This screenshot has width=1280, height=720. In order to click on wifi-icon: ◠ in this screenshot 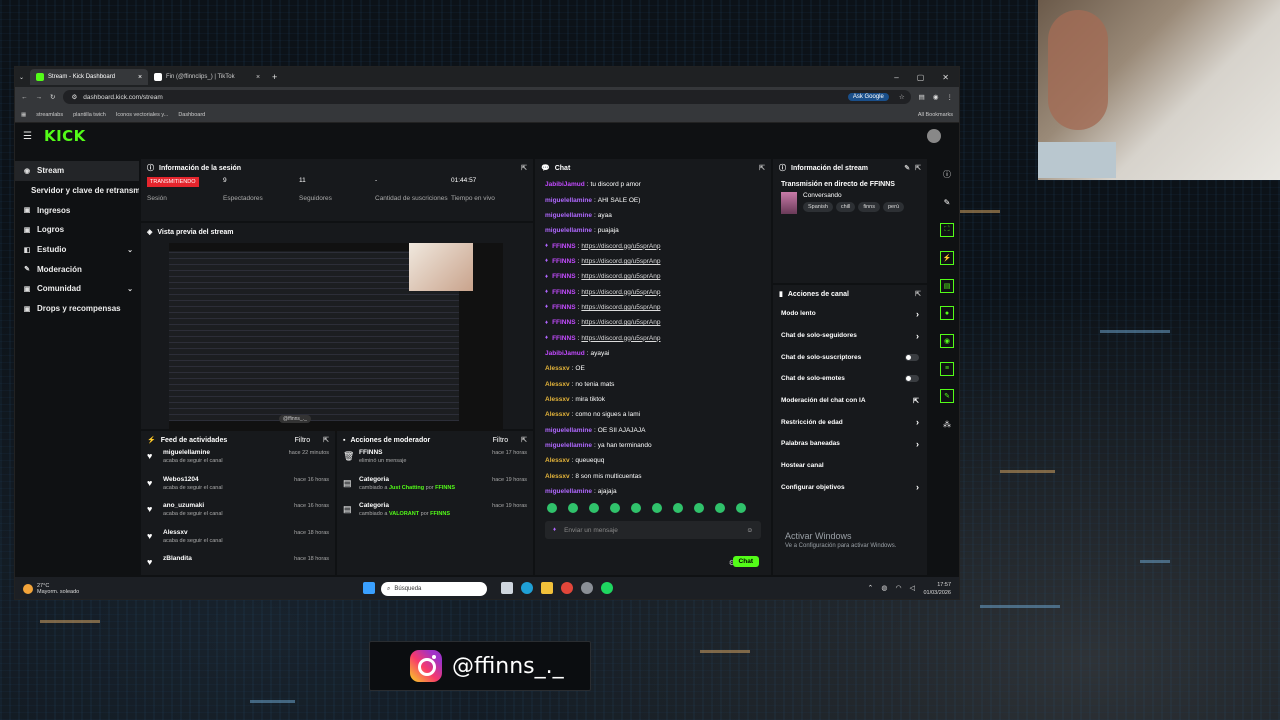, I will do `click(899, 588)`.